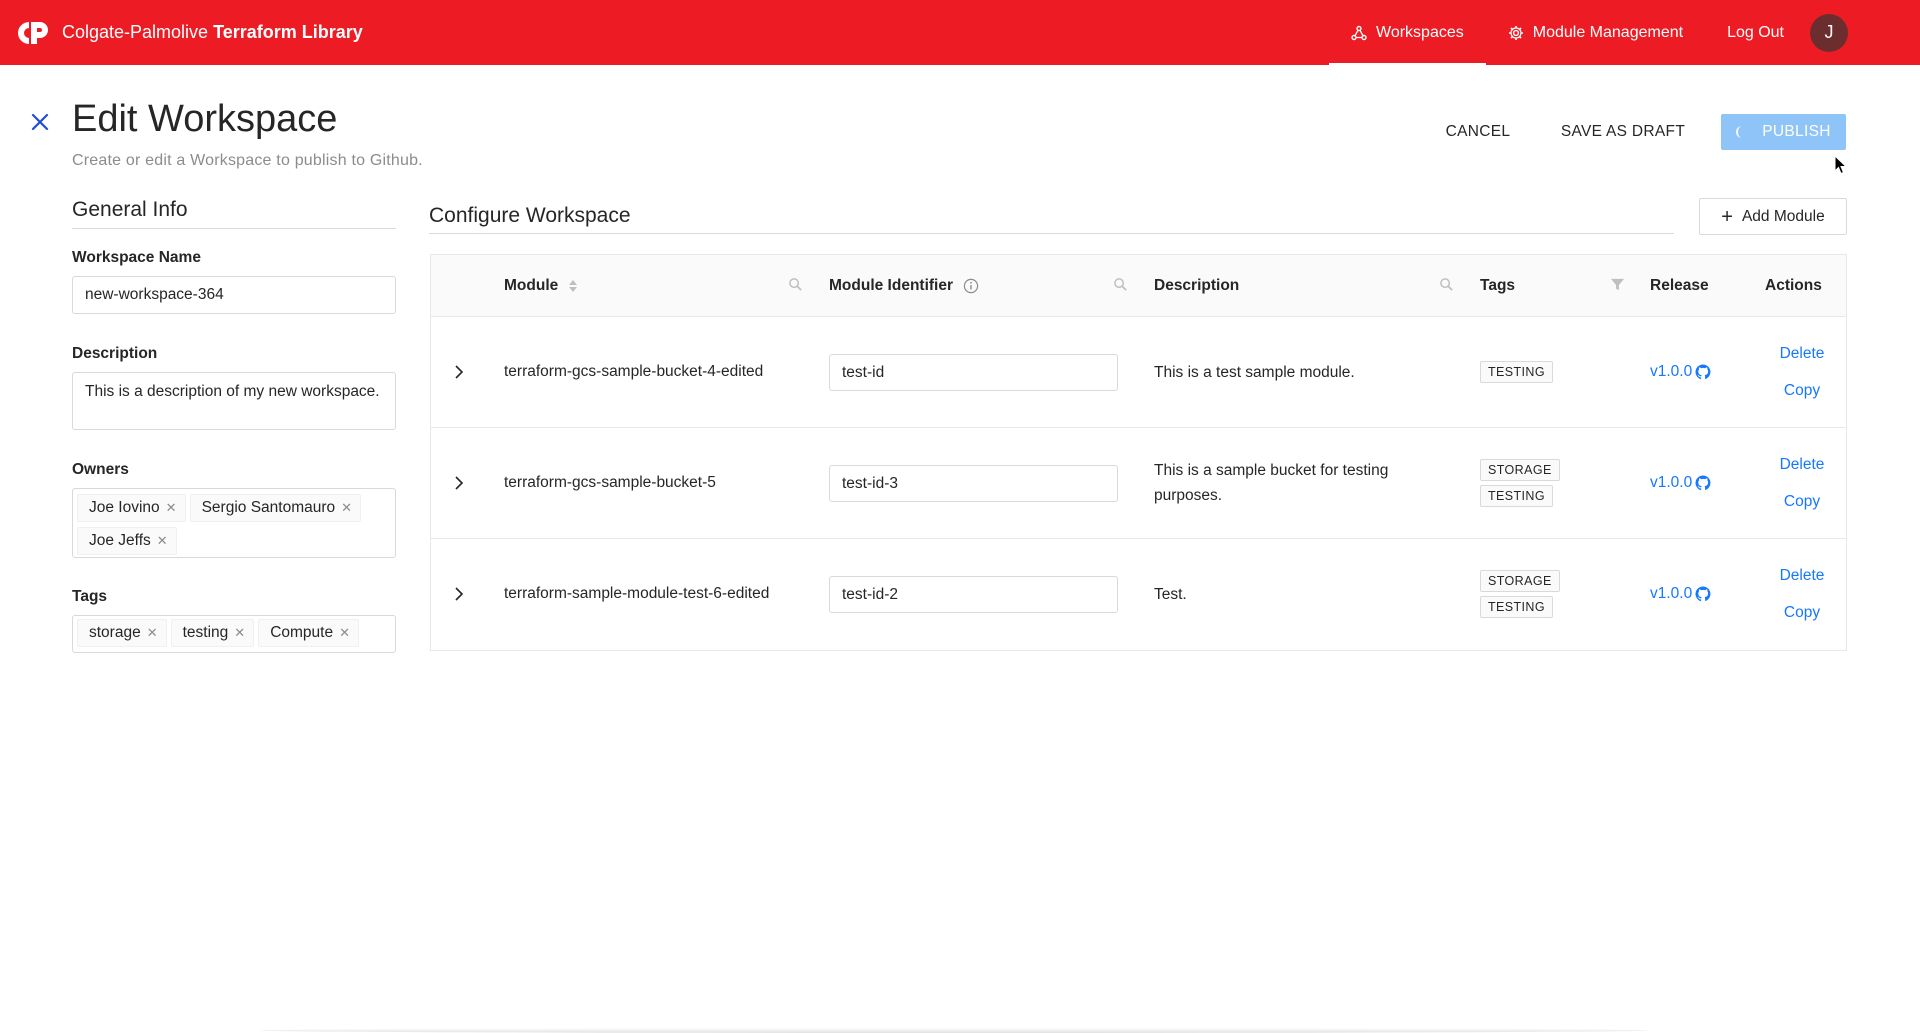 Image resolution: width=1920 pixels, height=1033 pixels. Describe the element at coordinates (205, 119) in the screenshot. I see `page-title: Edit Workspace` at that location.